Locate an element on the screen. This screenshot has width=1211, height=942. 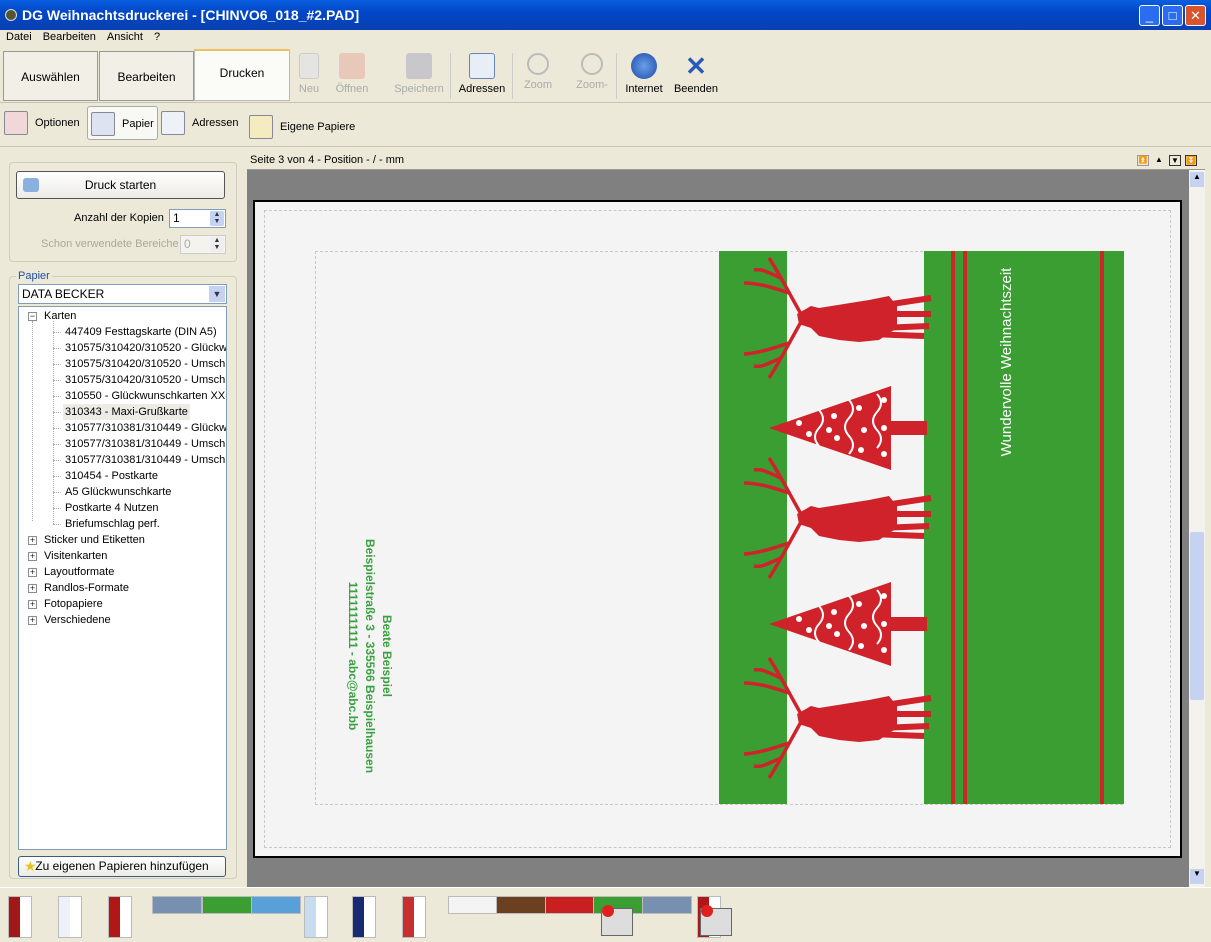
spin-arrows-icon: ▲ ▼ is located at coordinates (217, 218).